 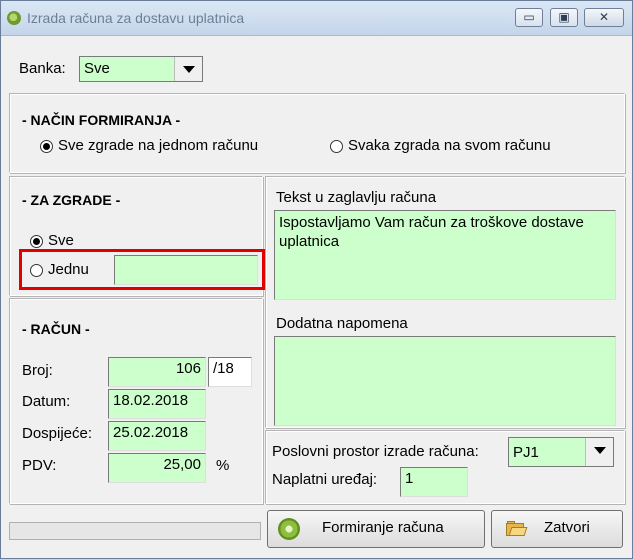 I want to click on poslovni-select: PJ1, so click(x=561, y=452).